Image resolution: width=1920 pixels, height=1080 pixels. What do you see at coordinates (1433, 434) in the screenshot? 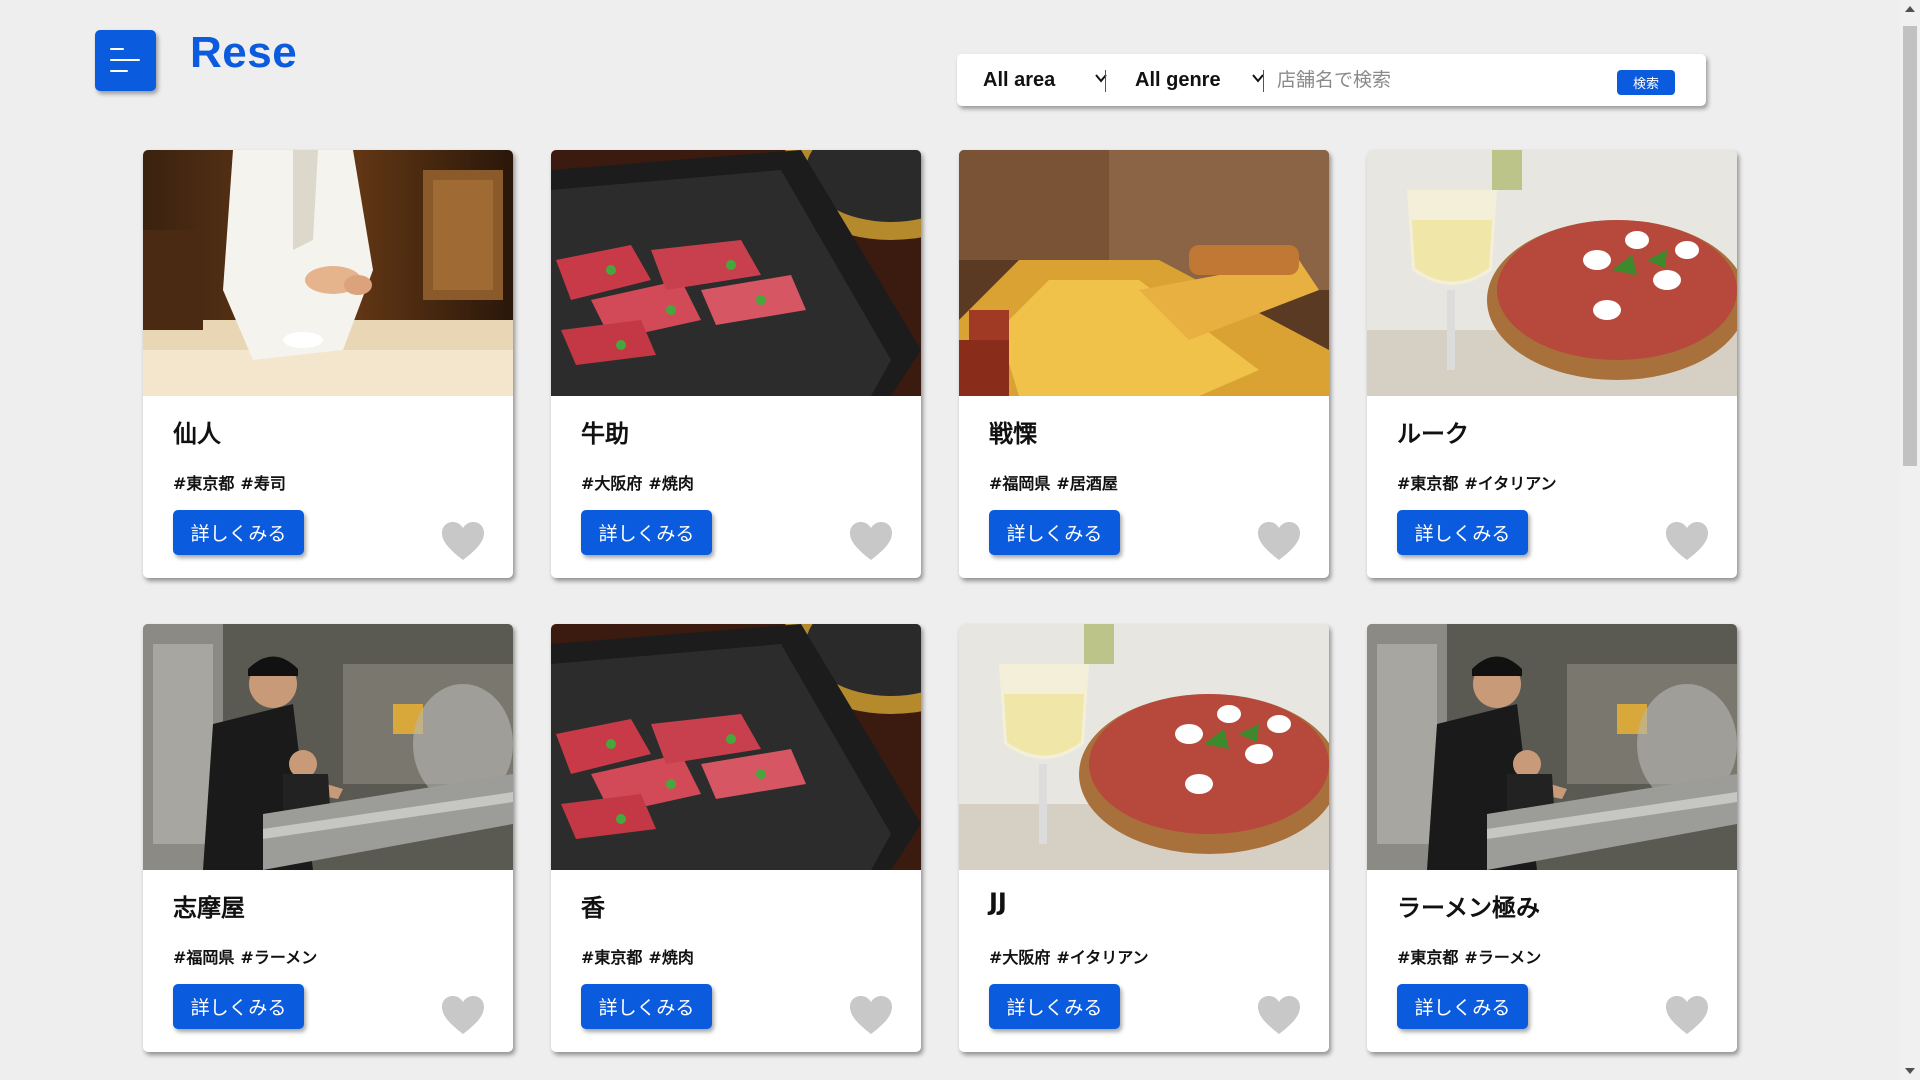
I see `shop-name: ルーク` at bounding box center [1433, 434].